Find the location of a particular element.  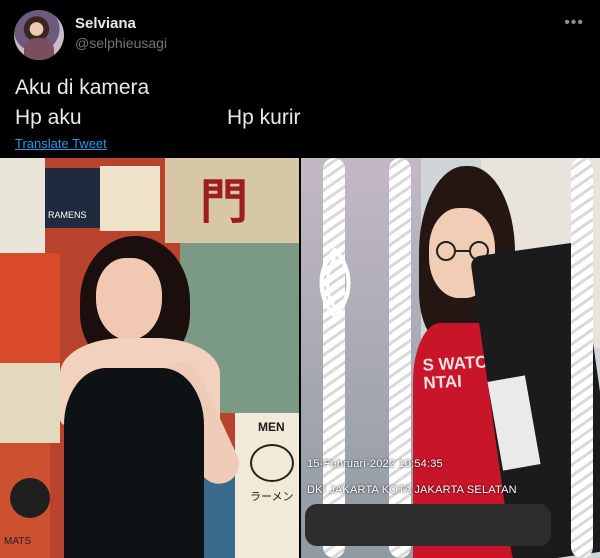

tweet-text-line-2-right: Hp kurir is located at coordinates (264, 117).